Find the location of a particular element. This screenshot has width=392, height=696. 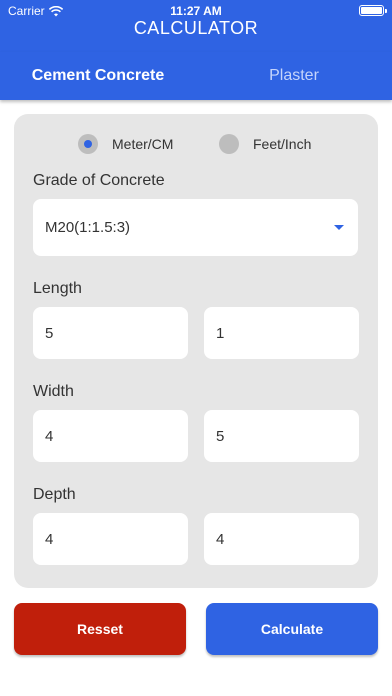

grade-selected-value: M20(1:1.5:3) is located at coordinates (88, 227).